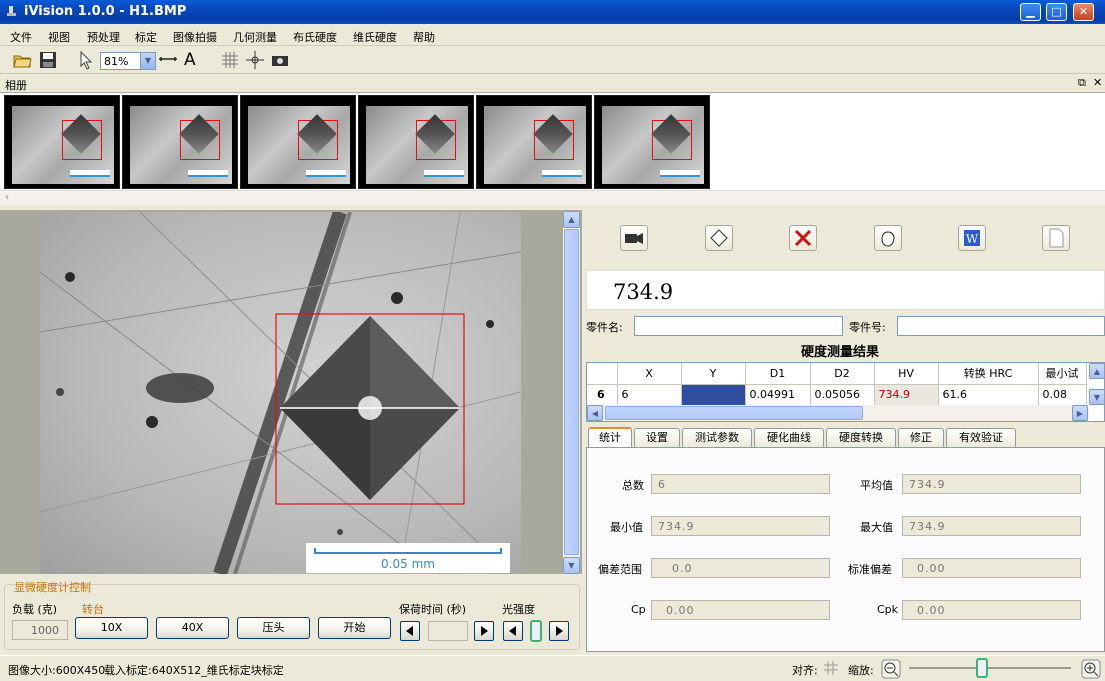  Describe the element at coordinates (988, 395) in the screenshot. I see `cell-hrc: 61.6` at that location.